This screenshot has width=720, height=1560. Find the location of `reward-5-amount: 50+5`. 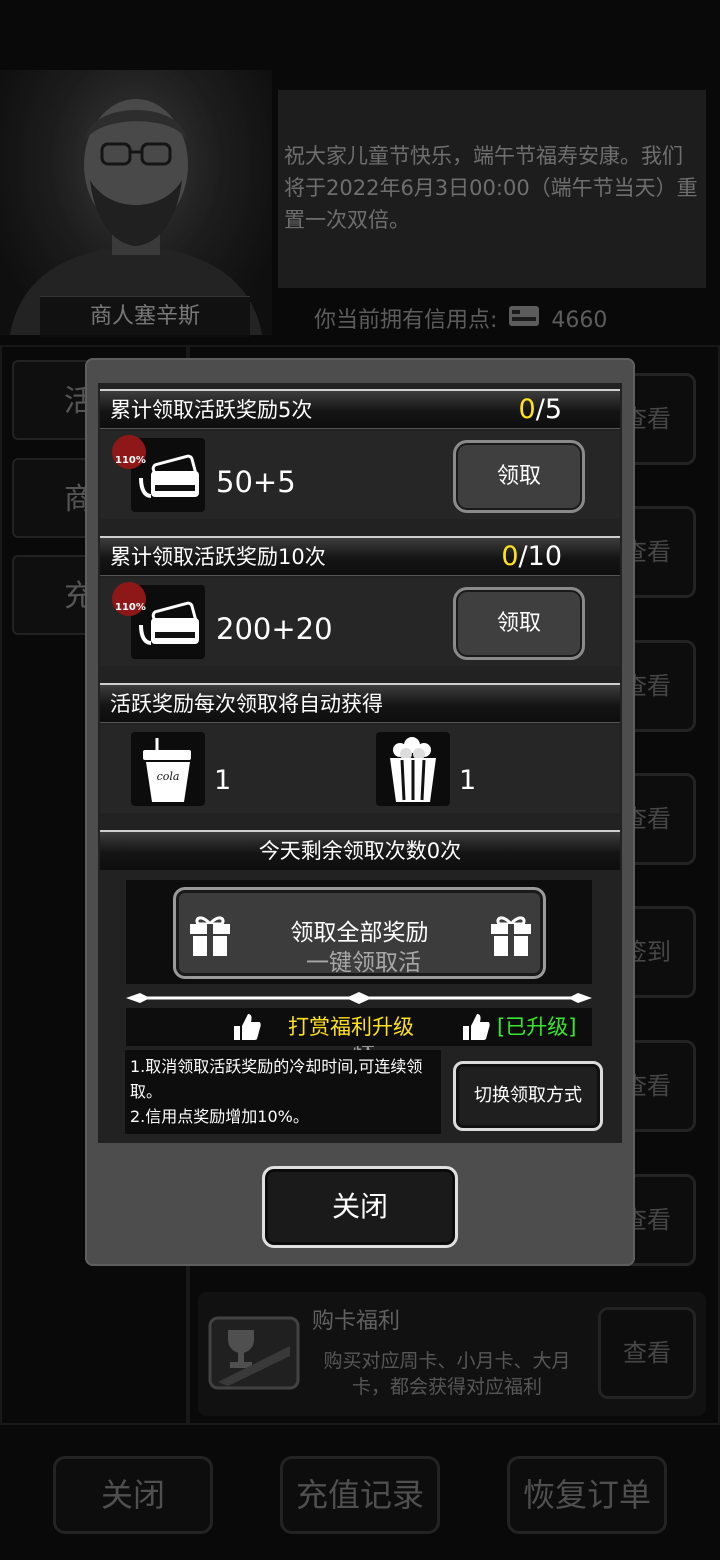

reward-5-amount: 50+5 is located at coordinates (256, 482).